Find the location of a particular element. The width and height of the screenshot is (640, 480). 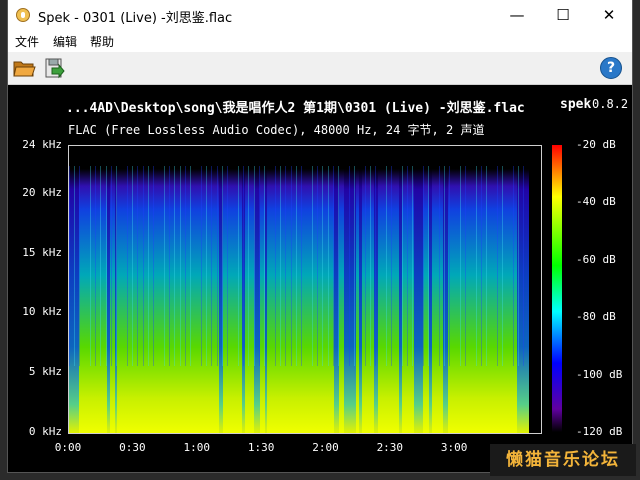

spek-app-icon is located at coordinates (23, 15).